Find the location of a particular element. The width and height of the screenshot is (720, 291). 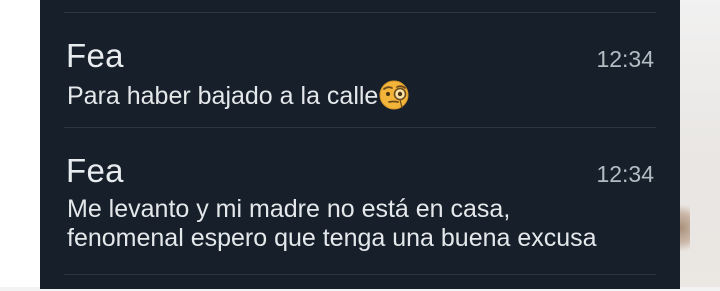

face-with-monocle-icon is located at coordinates (394, 95).